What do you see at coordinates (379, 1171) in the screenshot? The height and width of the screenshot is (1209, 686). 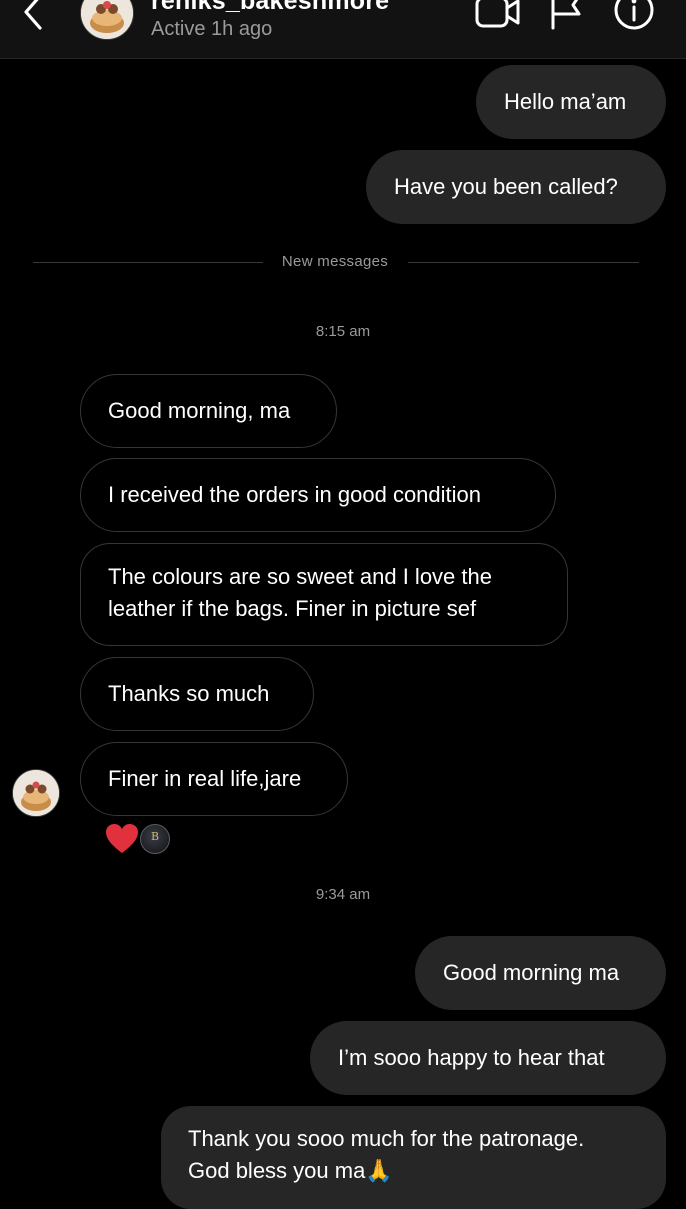 I see `praying-hands-emoji: 🙏` at bounding box center [379, 1171].